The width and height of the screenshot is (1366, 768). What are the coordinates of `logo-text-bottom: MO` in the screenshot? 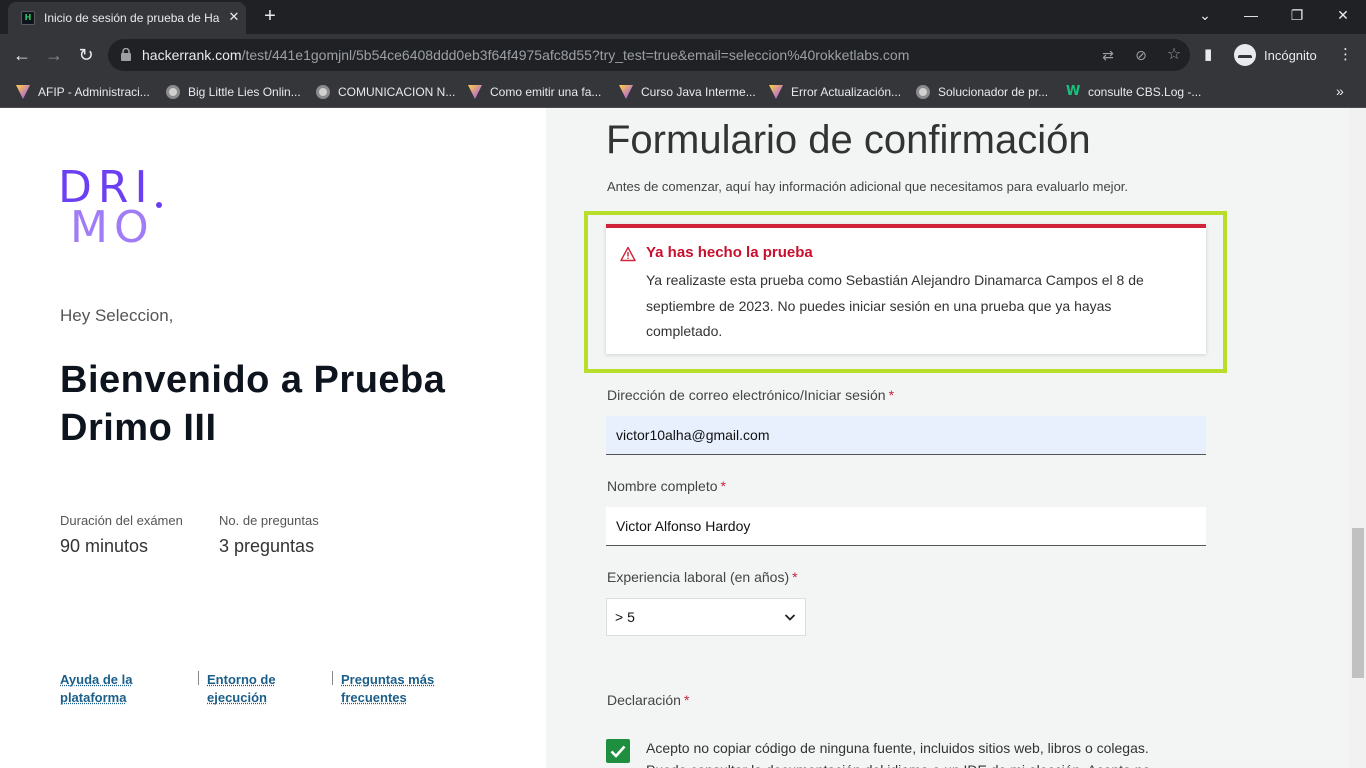 It's located at (112, 227).